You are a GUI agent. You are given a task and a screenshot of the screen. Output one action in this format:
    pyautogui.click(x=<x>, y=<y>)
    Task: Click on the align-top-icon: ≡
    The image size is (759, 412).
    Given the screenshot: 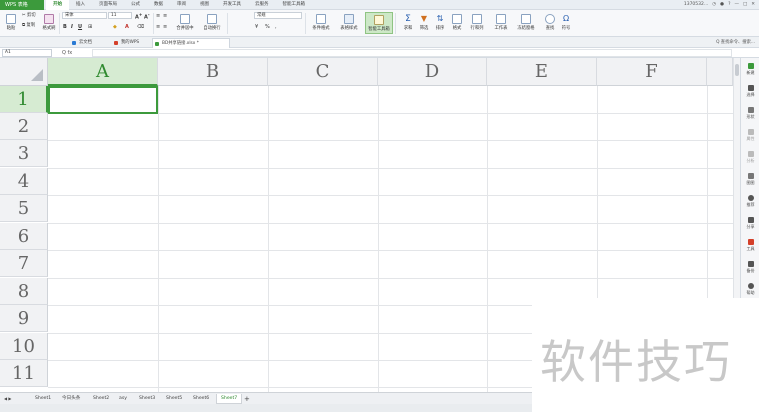 What is the action you would take?
    pyautogui.click(x=158, y=16)
    